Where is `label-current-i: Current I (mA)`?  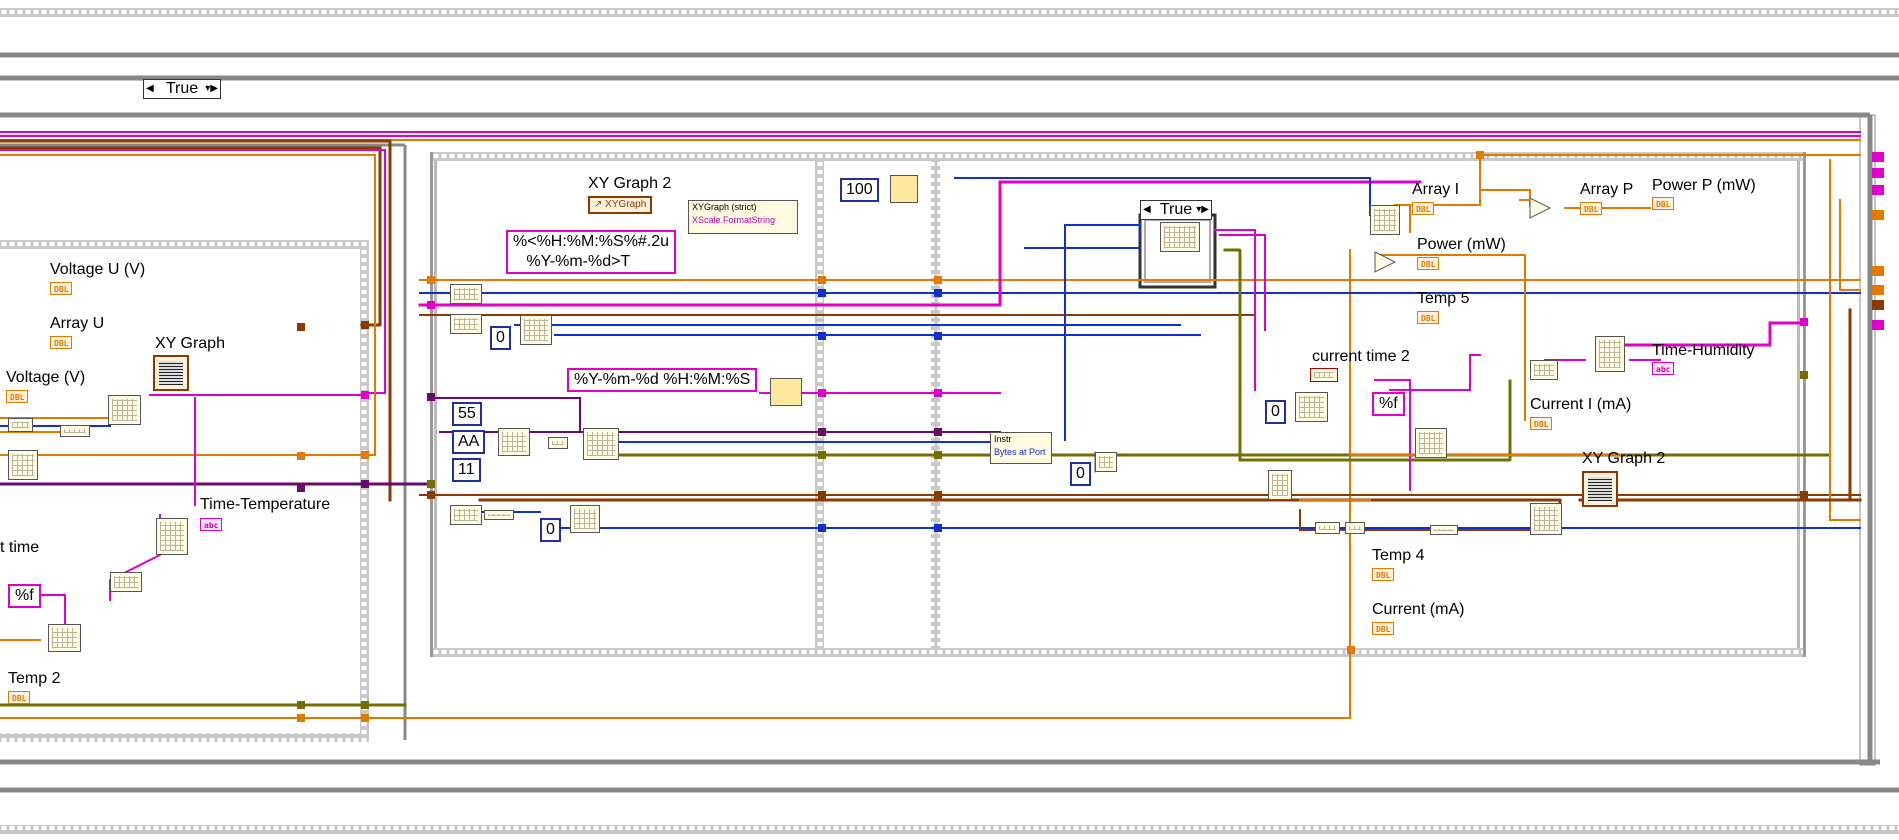
label-current-i: Current I (mA) is located at coordinates (1581, 404).